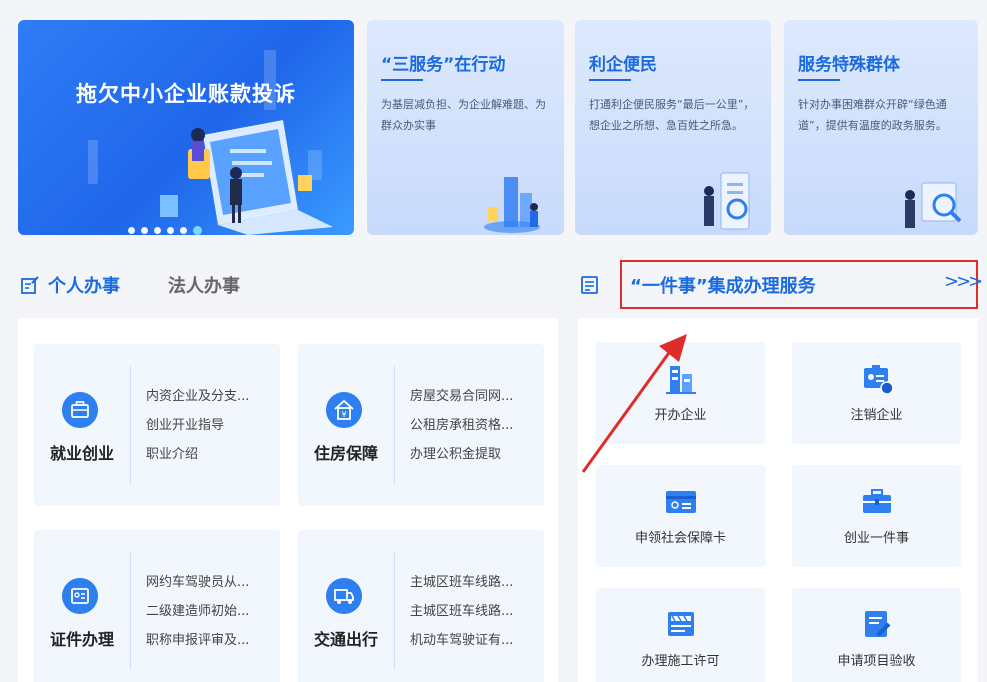 The image size is (987, 682). What do you see at coordinates (623, 65) in the screenshot?
I see `card-title: 利企便民` at bounding box center [623, 65].